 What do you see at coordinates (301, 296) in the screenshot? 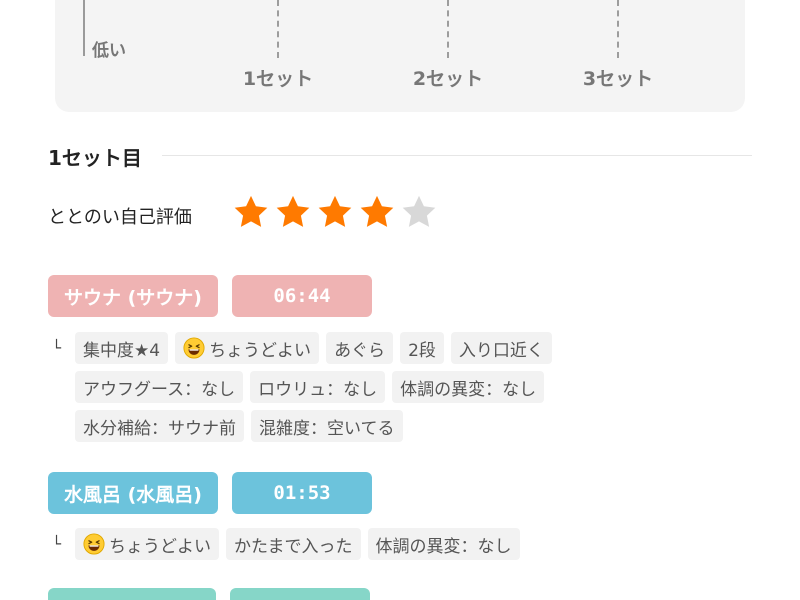
I see `sauna-time-pill: 06:44` at bounding box center [301, 296].